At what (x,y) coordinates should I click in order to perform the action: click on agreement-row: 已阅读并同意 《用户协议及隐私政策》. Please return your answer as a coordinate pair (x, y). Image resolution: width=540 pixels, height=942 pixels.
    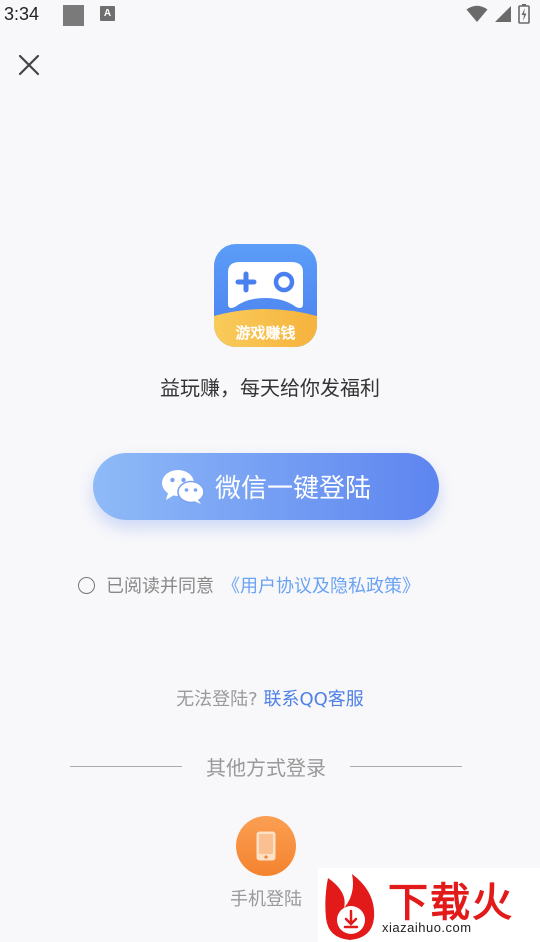
    Looking at the image, I should click on (249, 585).